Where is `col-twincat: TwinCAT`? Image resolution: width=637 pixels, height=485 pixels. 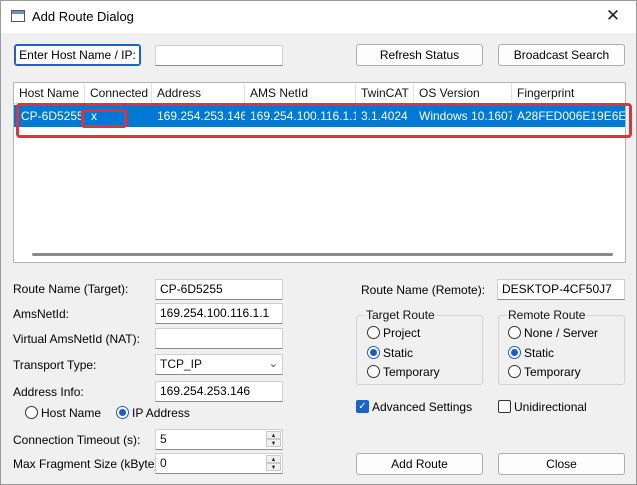 col-twincat: TwinCAT is located at coordinates (385, 93).